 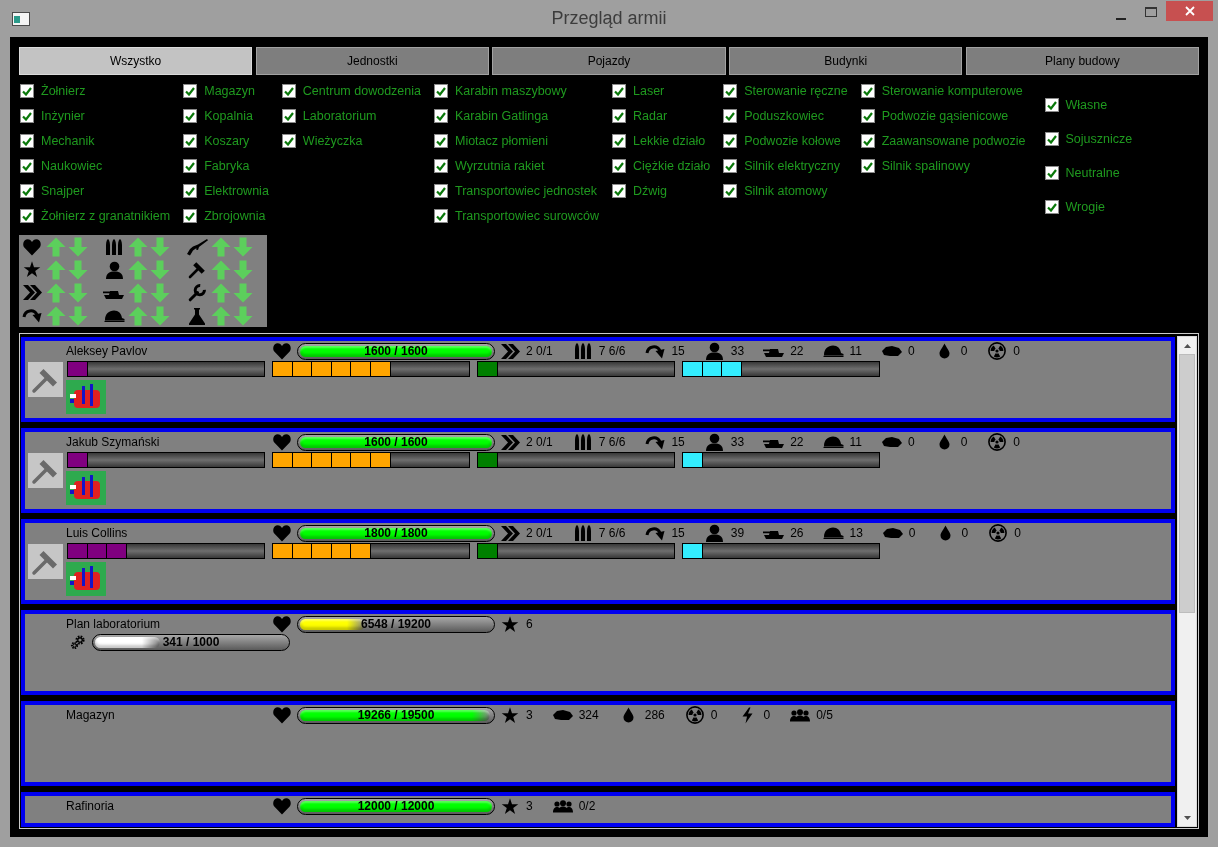 What do you see at coordinates (136, 61) in the screenshot?
I see `tab: Wszystko` at bounding box center [136, 61].